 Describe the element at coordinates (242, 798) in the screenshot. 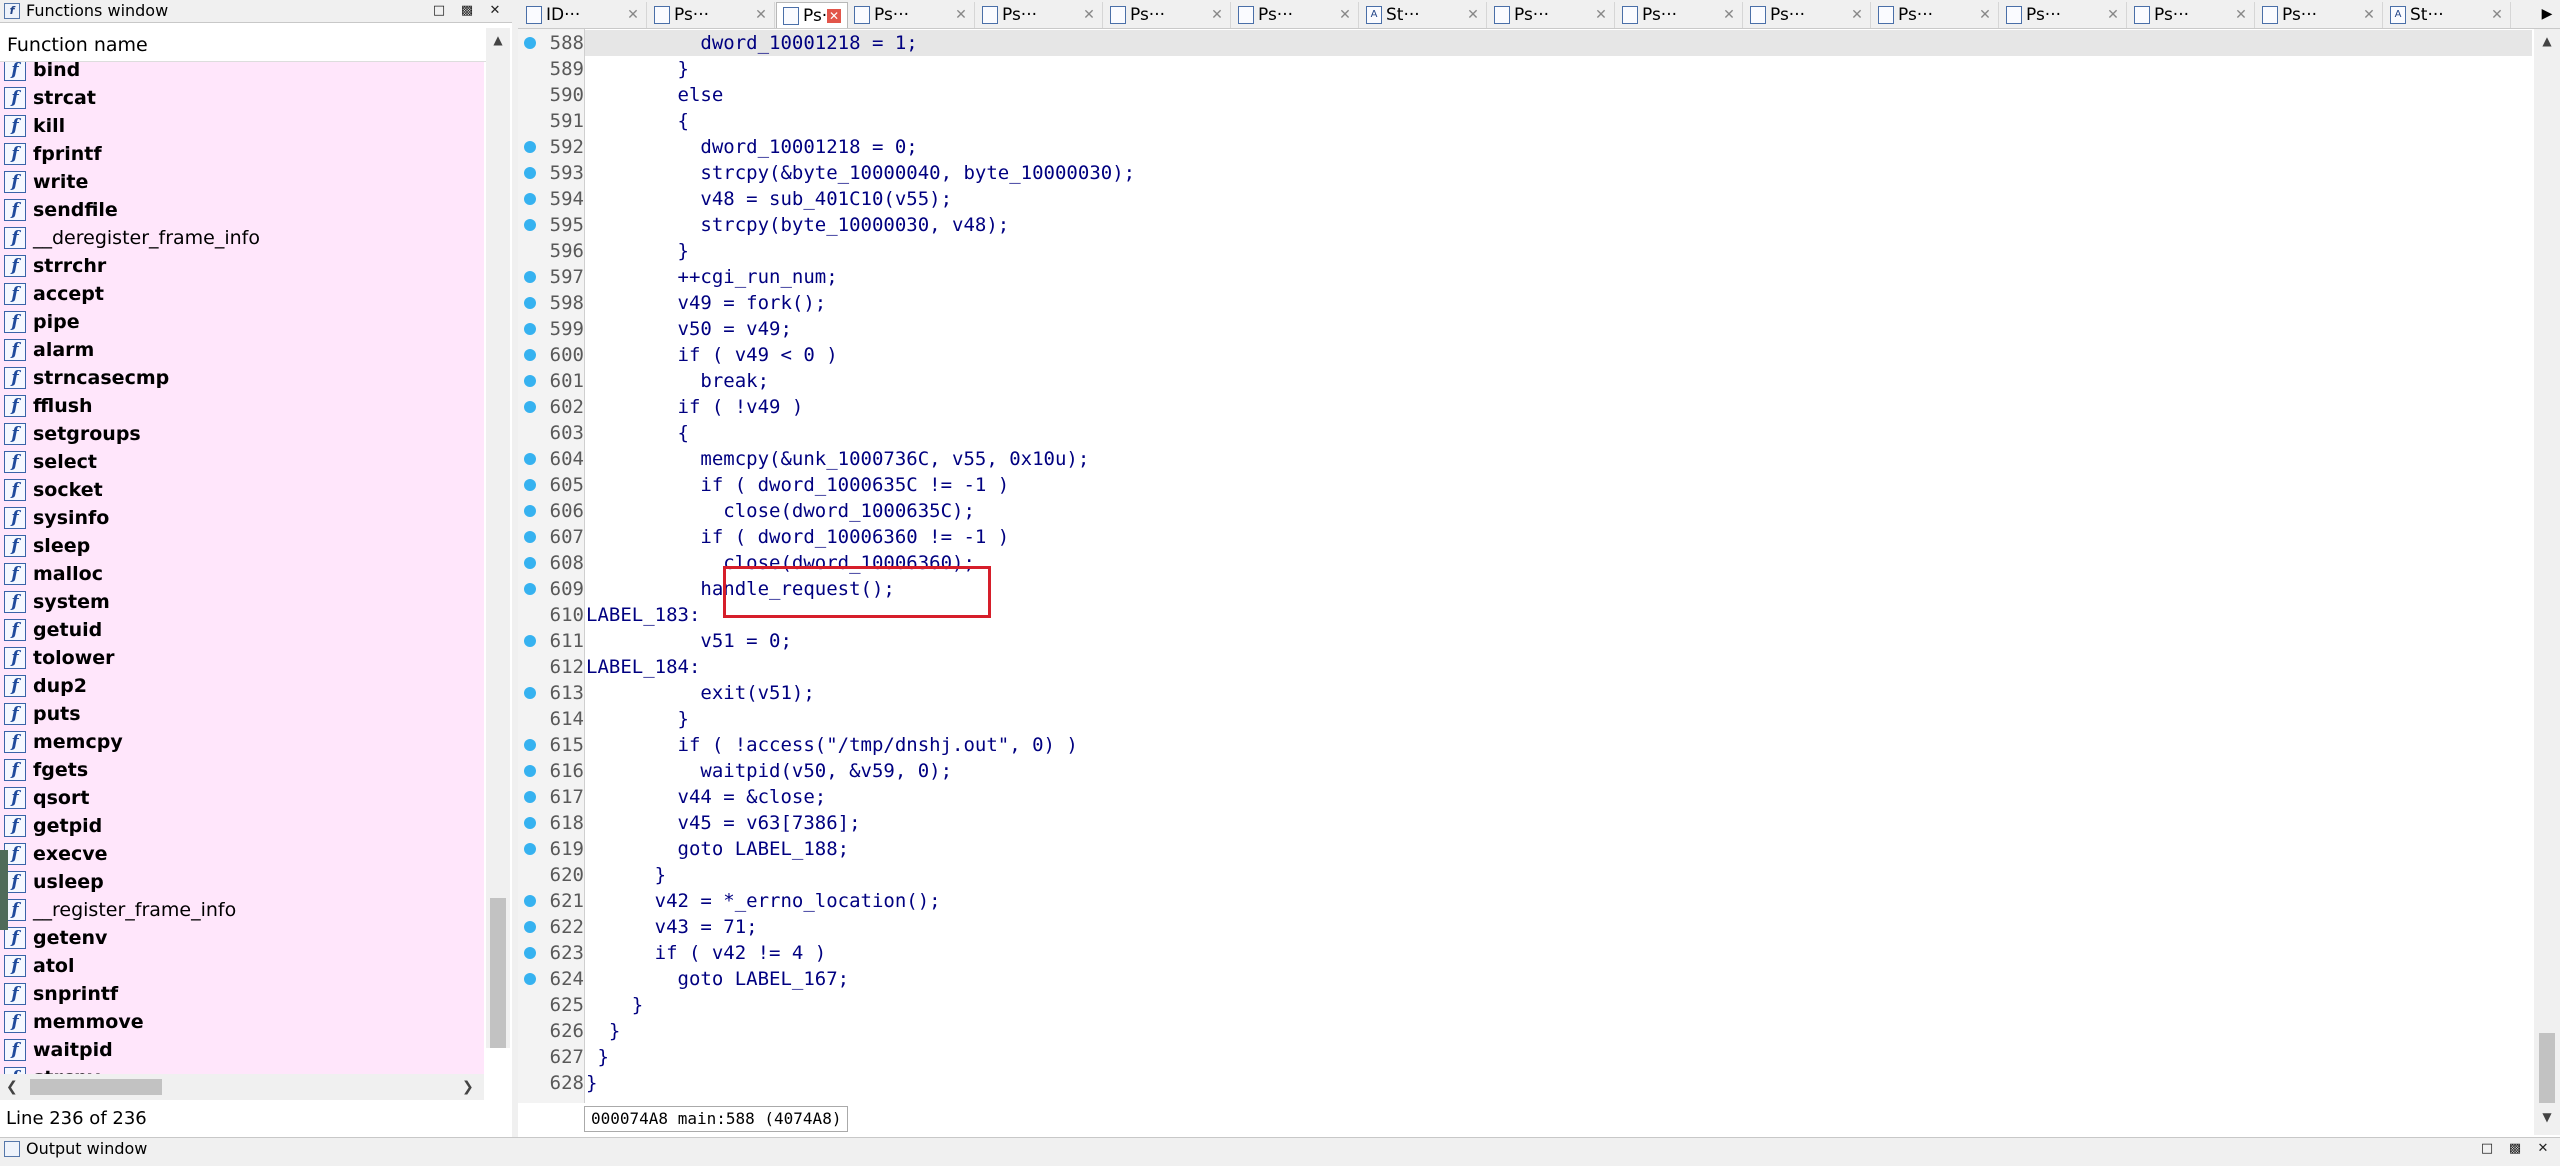

I see `function-list-item: f qsort` at that location.